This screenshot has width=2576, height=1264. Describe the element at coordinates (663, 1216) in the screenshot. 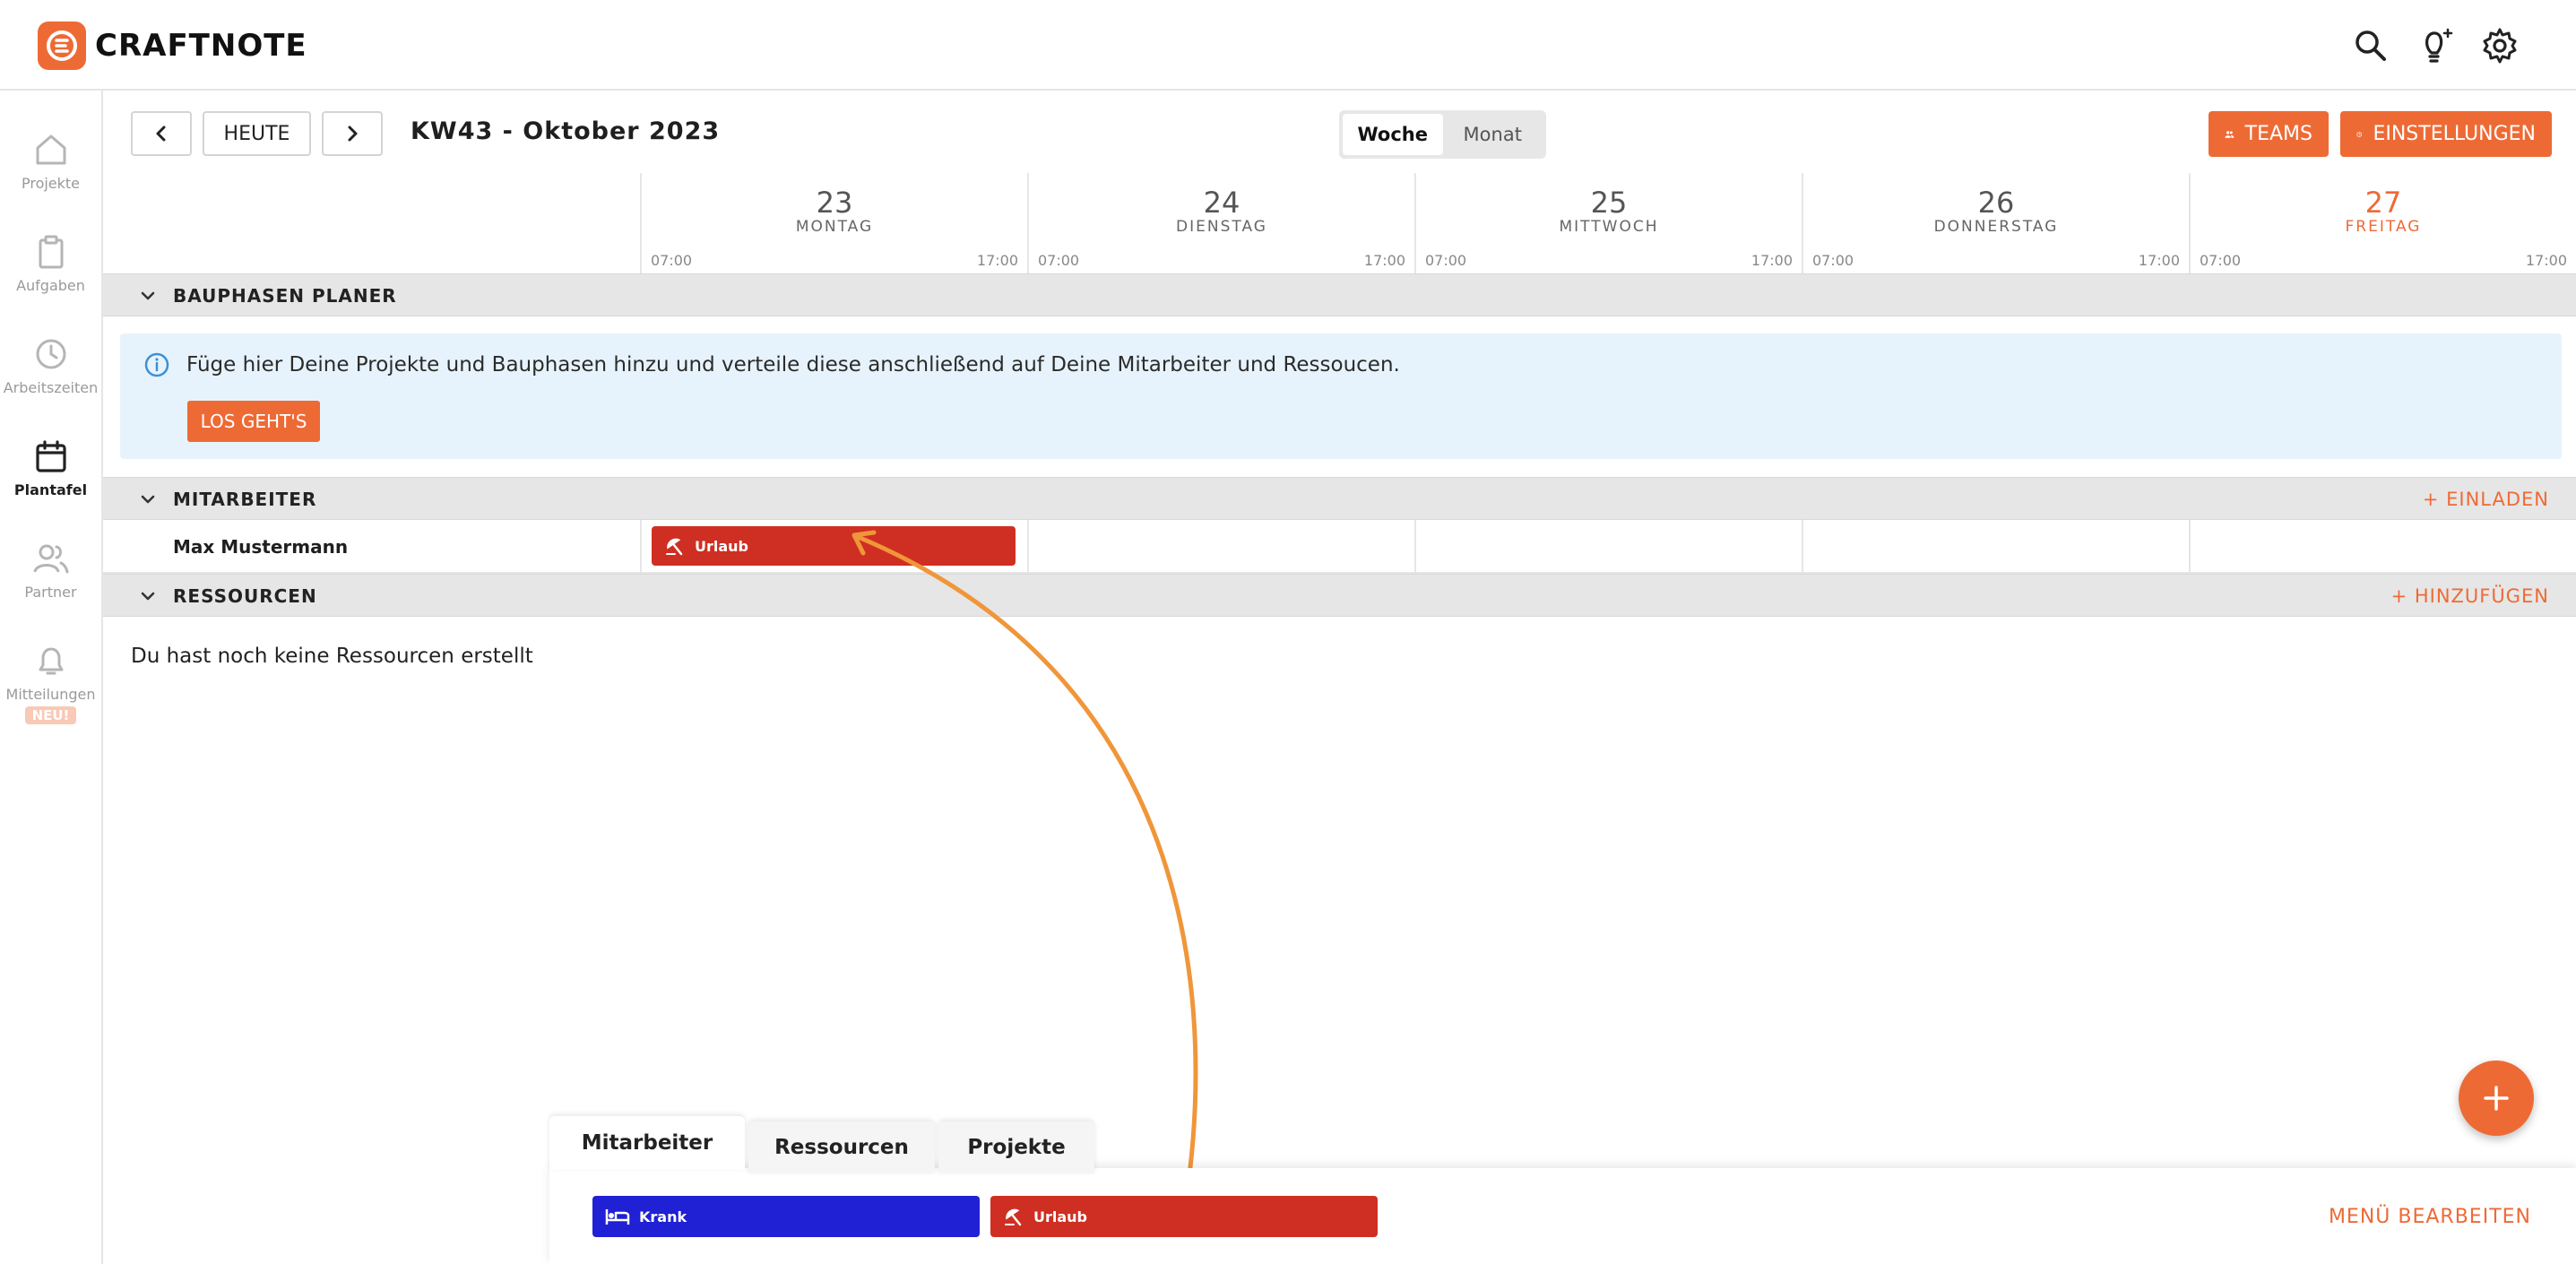

I see `krank-chip-label: Krank` at that location.